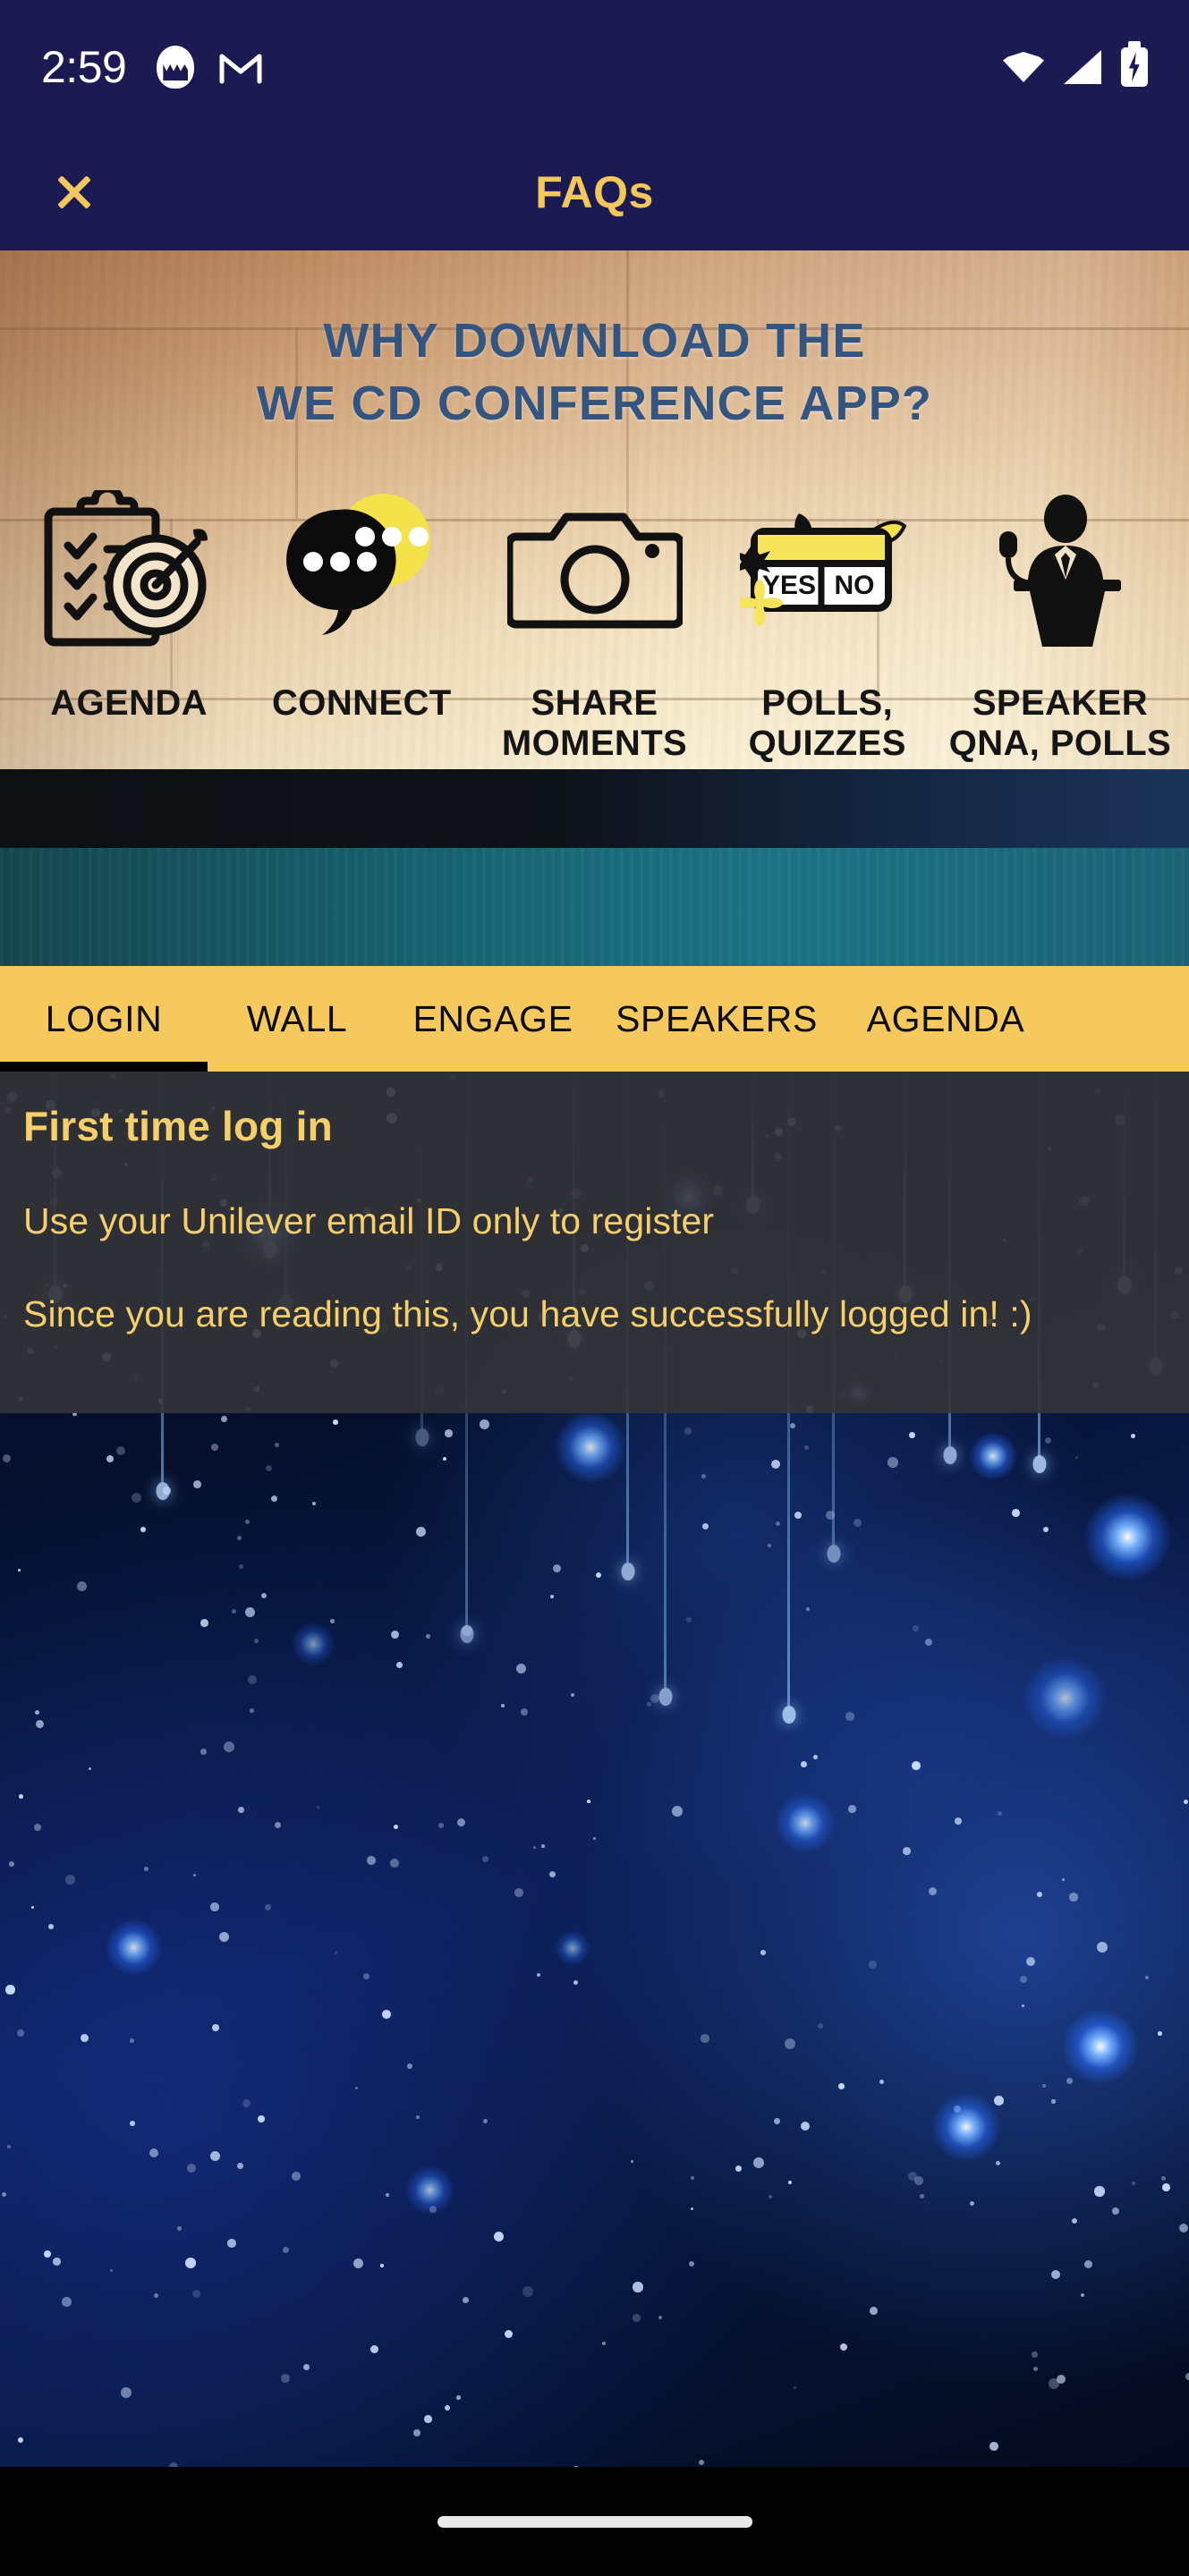  Describe the element at coordinates (362, 703) in the screenshot. I see `feature-connect-label: CONNECT` at that location.